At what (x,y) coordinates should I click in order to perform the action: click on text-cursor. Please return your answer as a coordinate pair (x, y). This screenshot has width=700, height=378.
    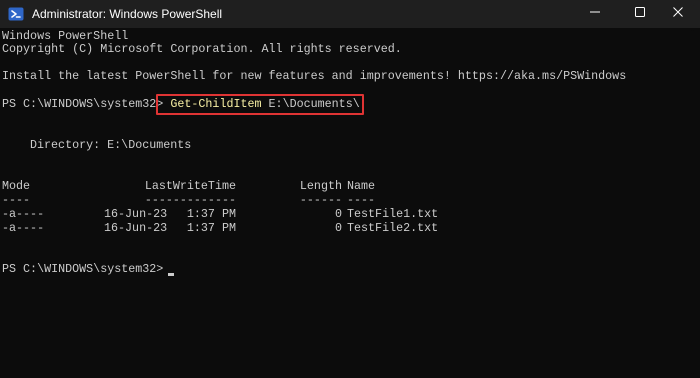
    Looking at the image, I should click on (171, 274).